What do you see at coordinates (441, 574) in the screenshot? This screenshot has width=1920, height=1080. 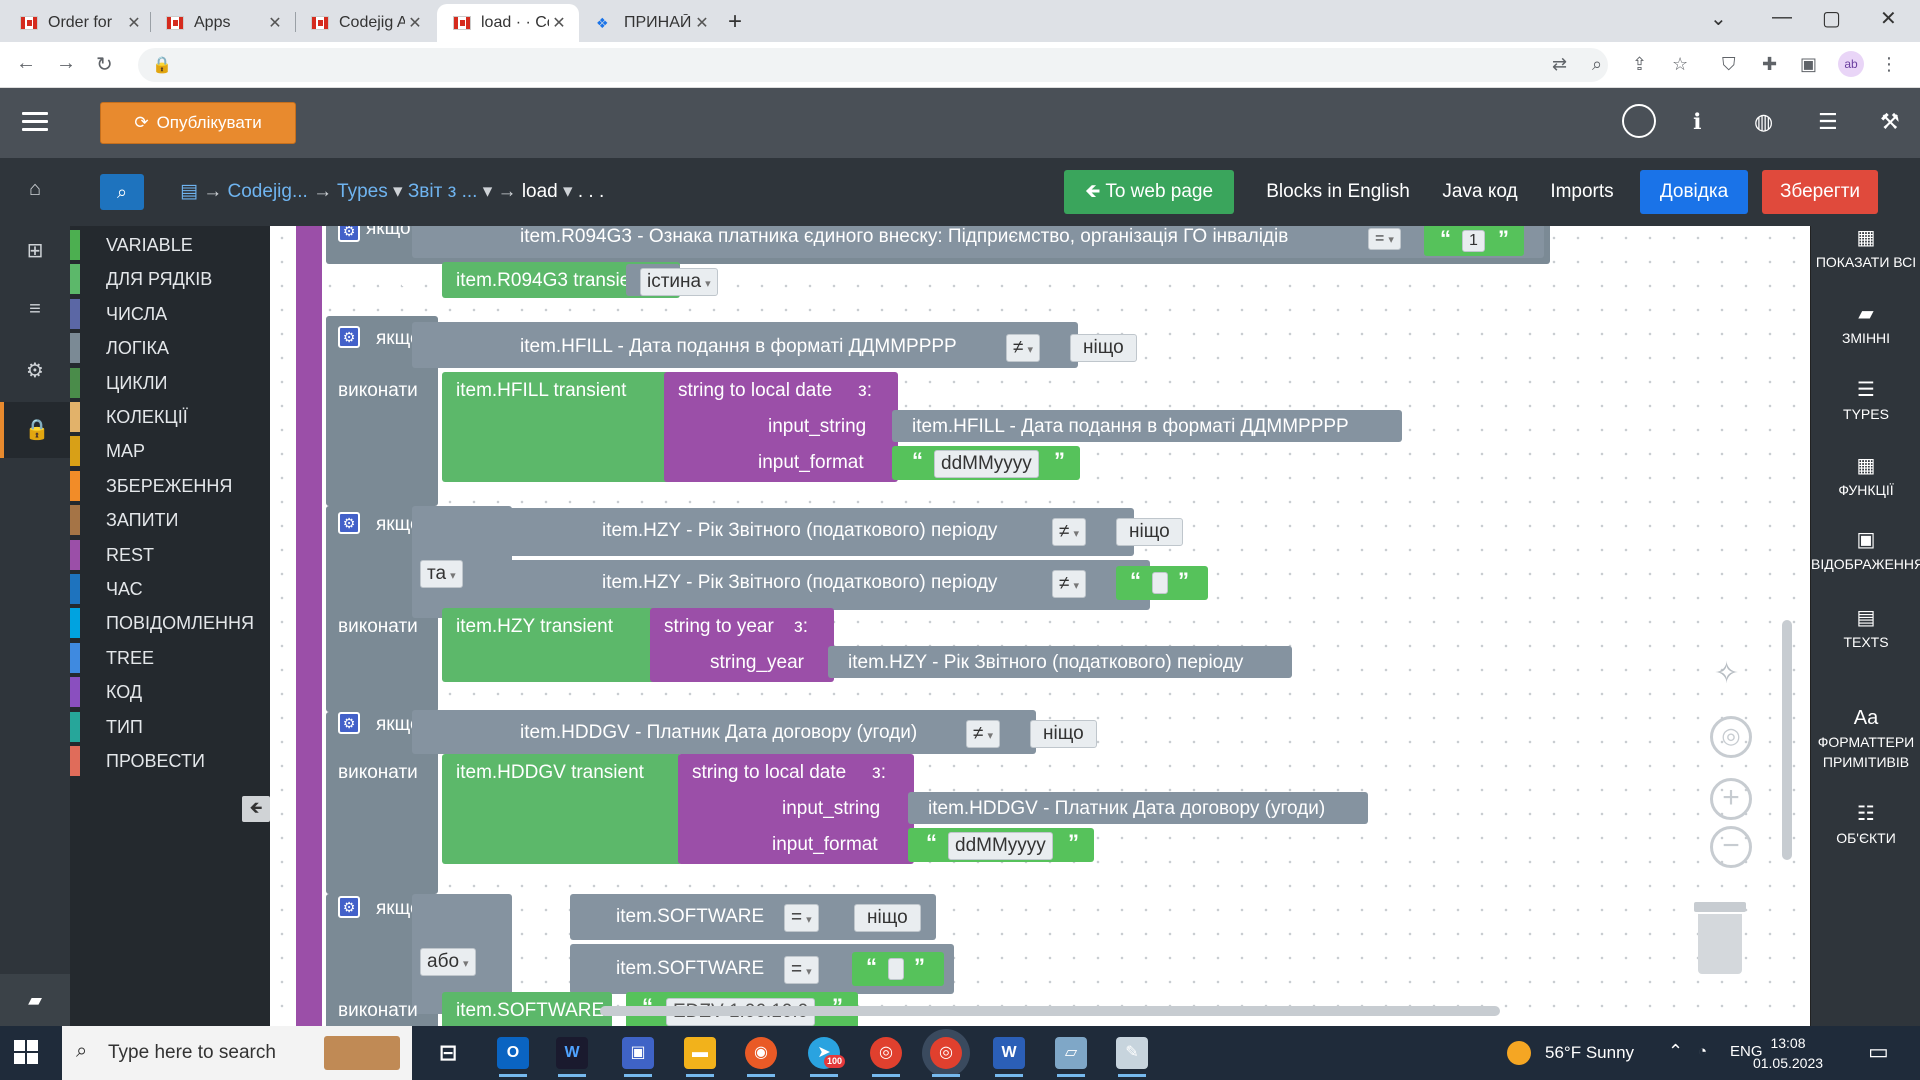 I see `logic-operator-dropdown: та ▾` at bounding box center [441, 574].